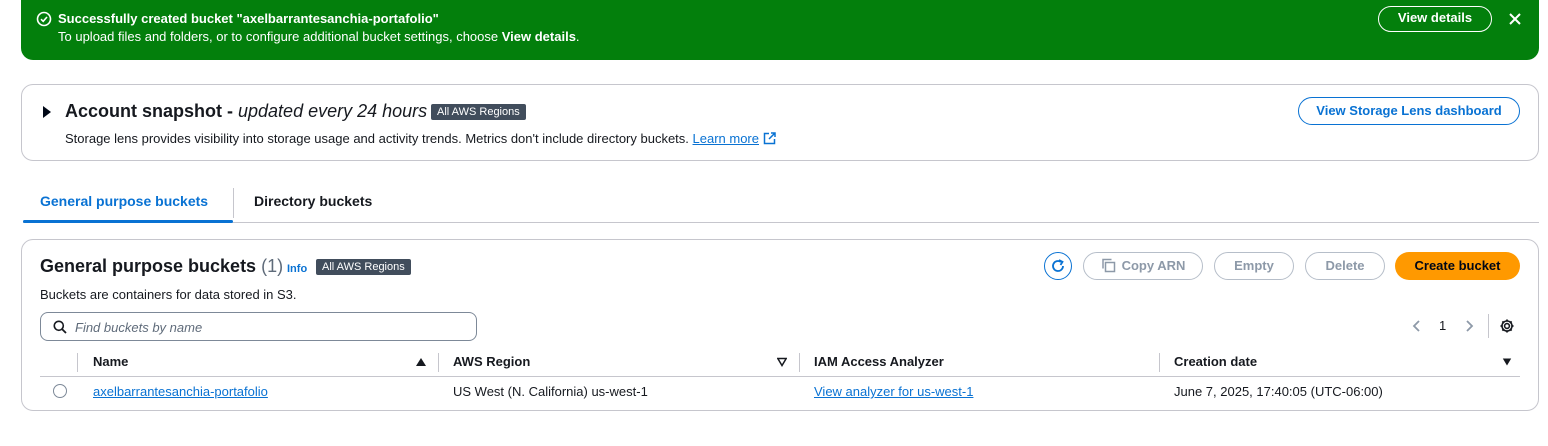 This screenshot has height=446, width=1548. Describe the element at coordinates (1488, 326) in the screenshot. I see `pager-divider` at that location.